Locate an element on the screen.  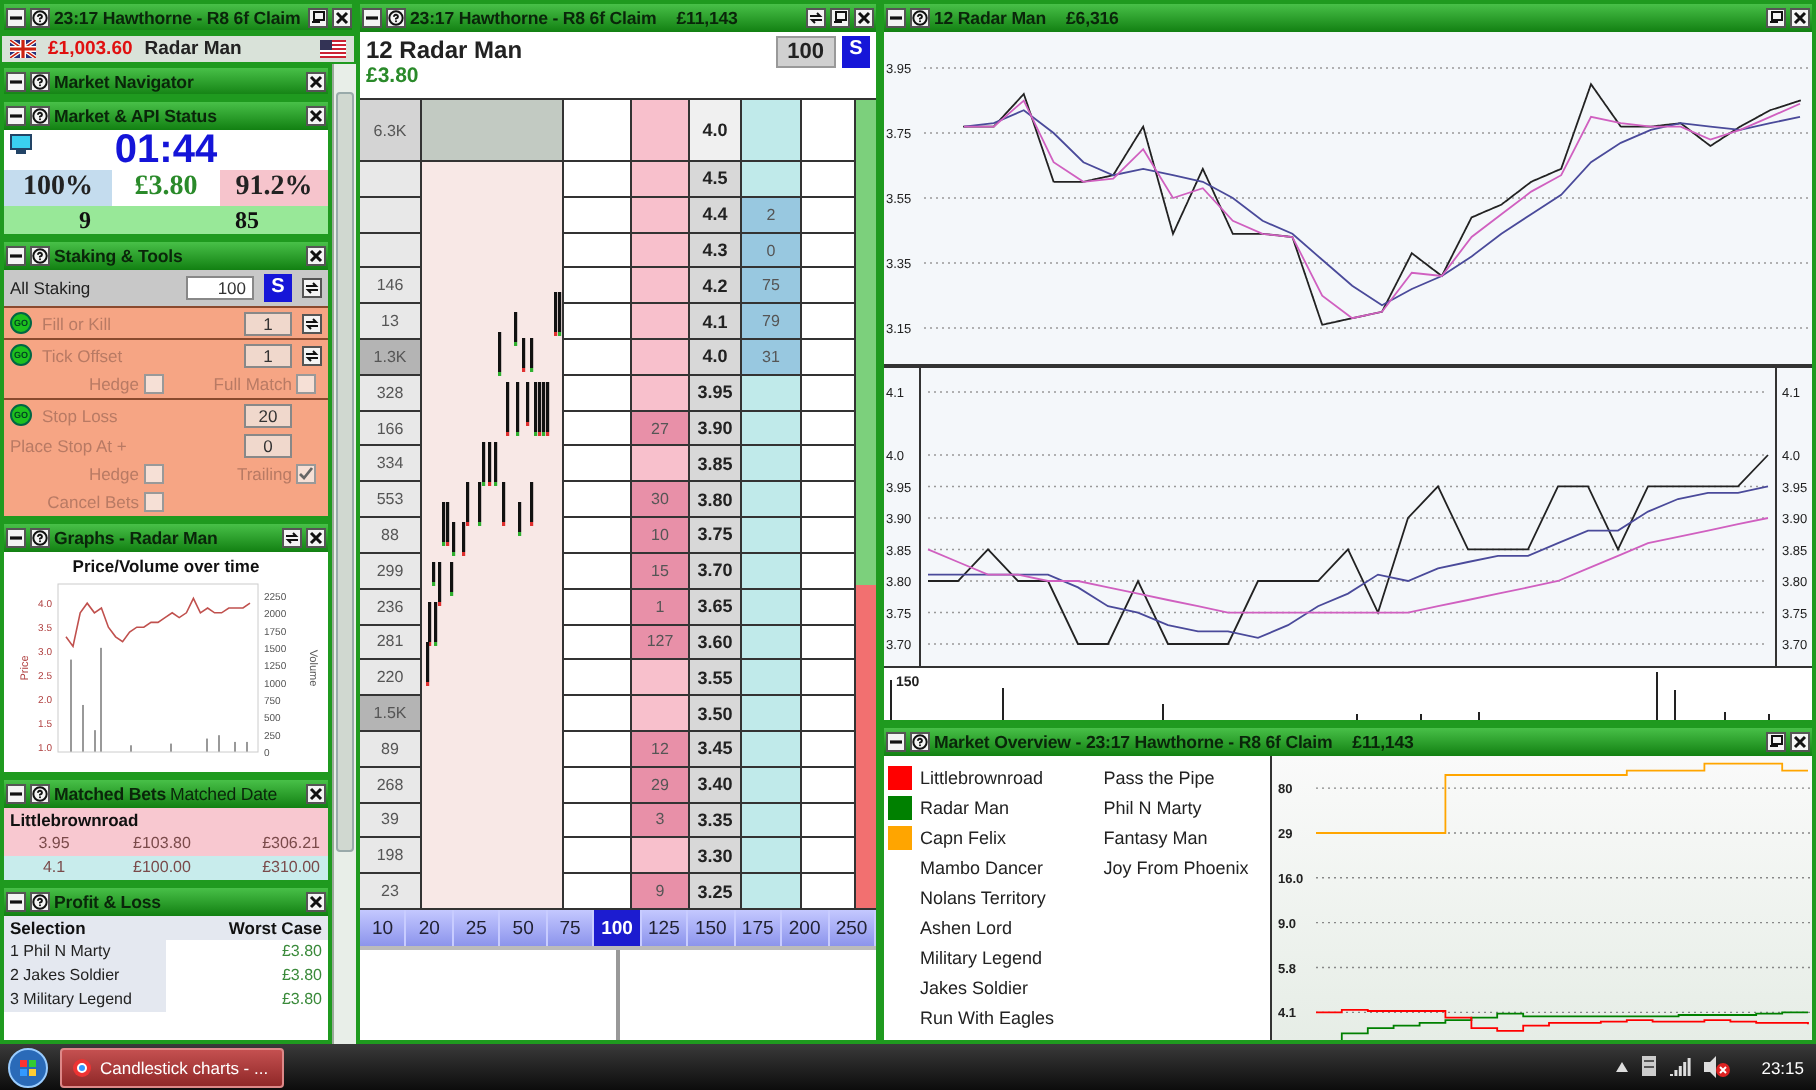
volume-cell: 89 is located at coordinates (390, 748).